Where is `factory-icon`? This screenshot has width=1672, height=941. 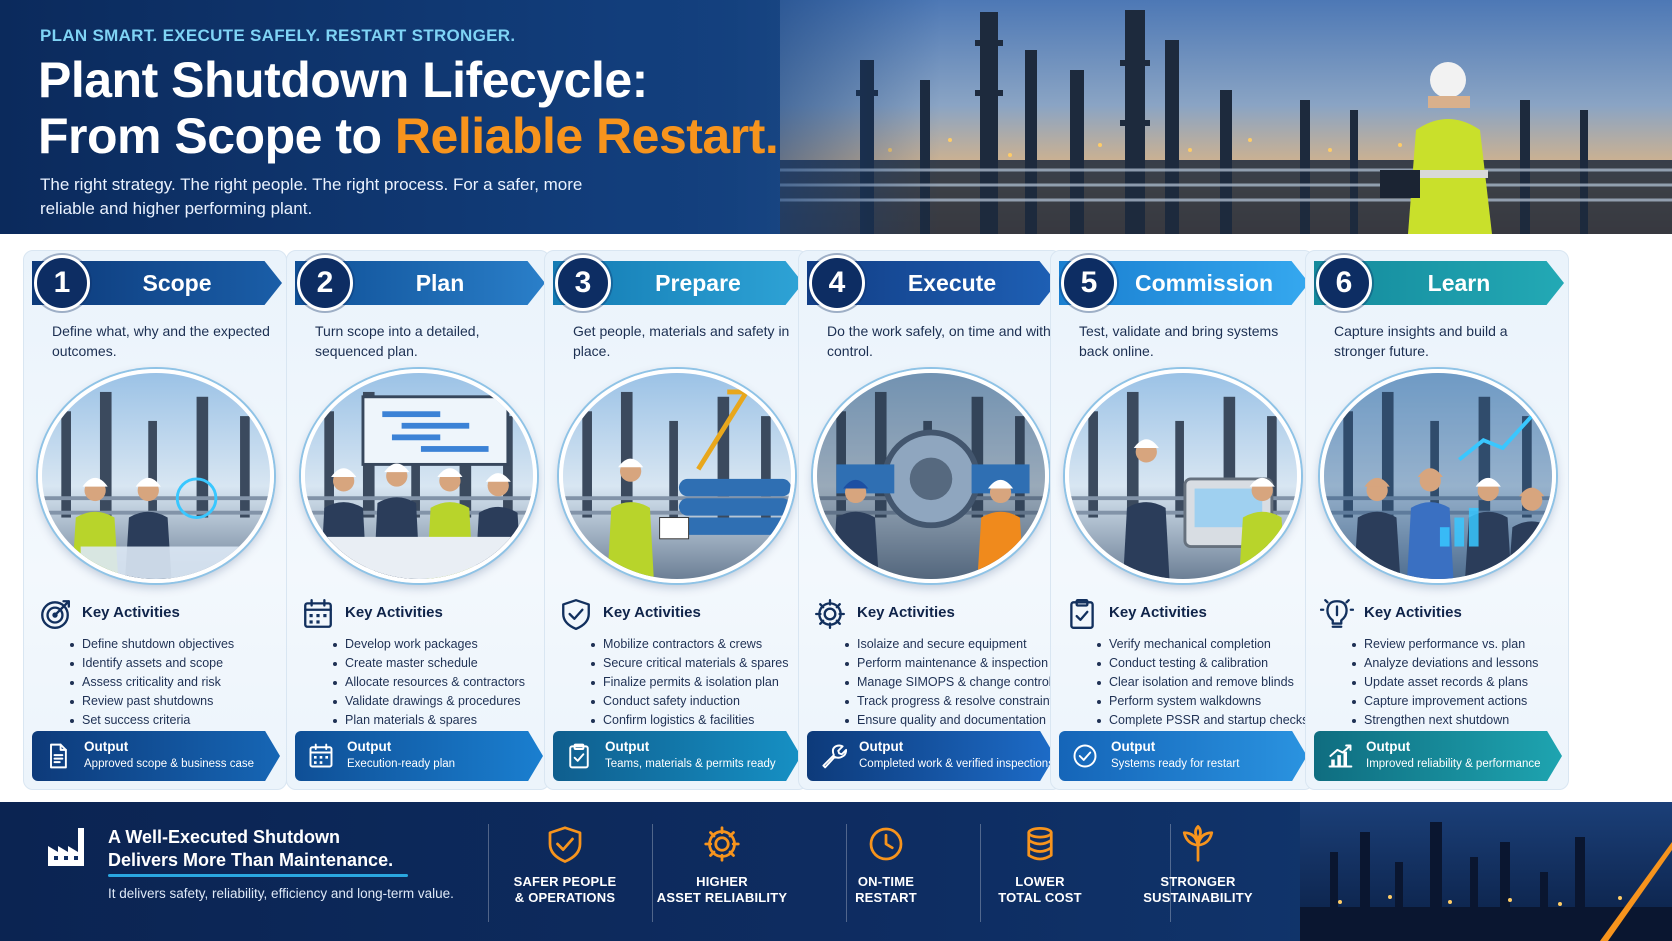
factory-icon is located at coordinates (66, 847).